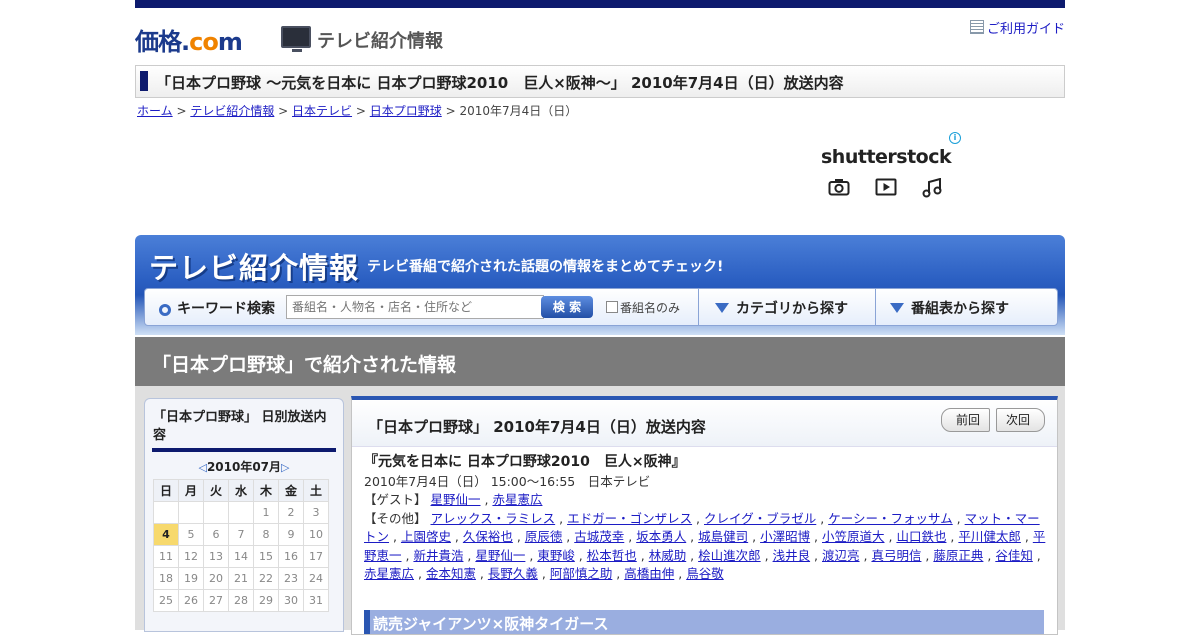 Image resolution: width=1200 pixels, height=635 pixels. Describe the element at coordinates (155, 111) in the screenshot. I see `breadcrumb-home: ホーム` at that location.